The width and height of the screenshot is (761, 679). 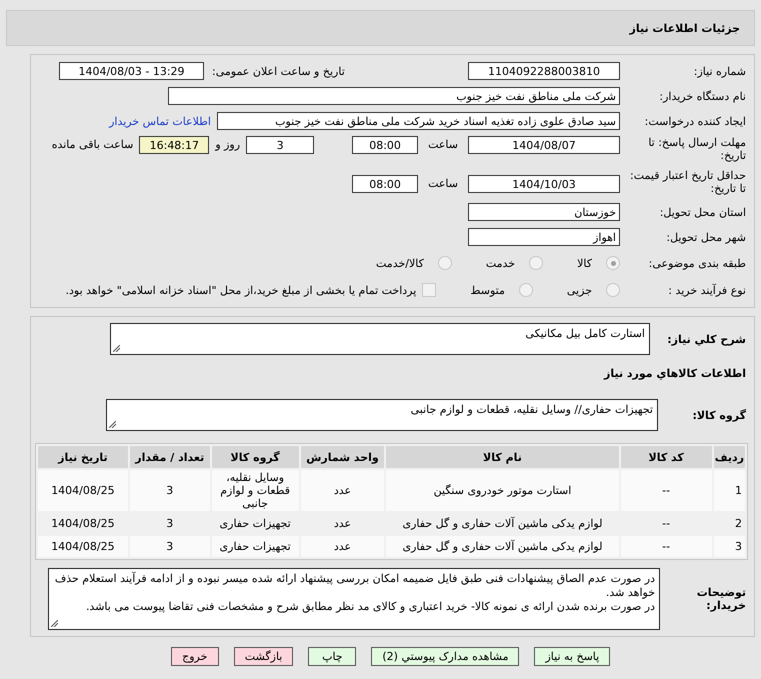 I want to click on page-title: جزئیات اطلاعات نیاز, so click(x=685, y=28).